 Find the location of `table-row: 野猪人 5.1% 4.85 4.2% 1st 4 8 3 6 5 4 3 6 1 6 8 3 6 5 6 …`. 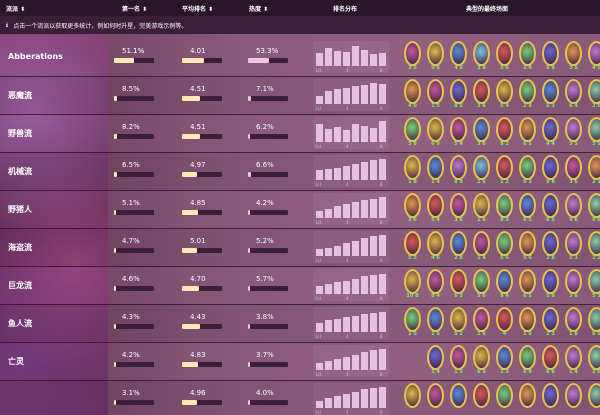

table-row: 野猪人 5.1% 4.85 4.2% 1st 4 8 3 6 5 4 3 6 1 6 8 3 6 5 6 … is located at coordinates (300, 209).